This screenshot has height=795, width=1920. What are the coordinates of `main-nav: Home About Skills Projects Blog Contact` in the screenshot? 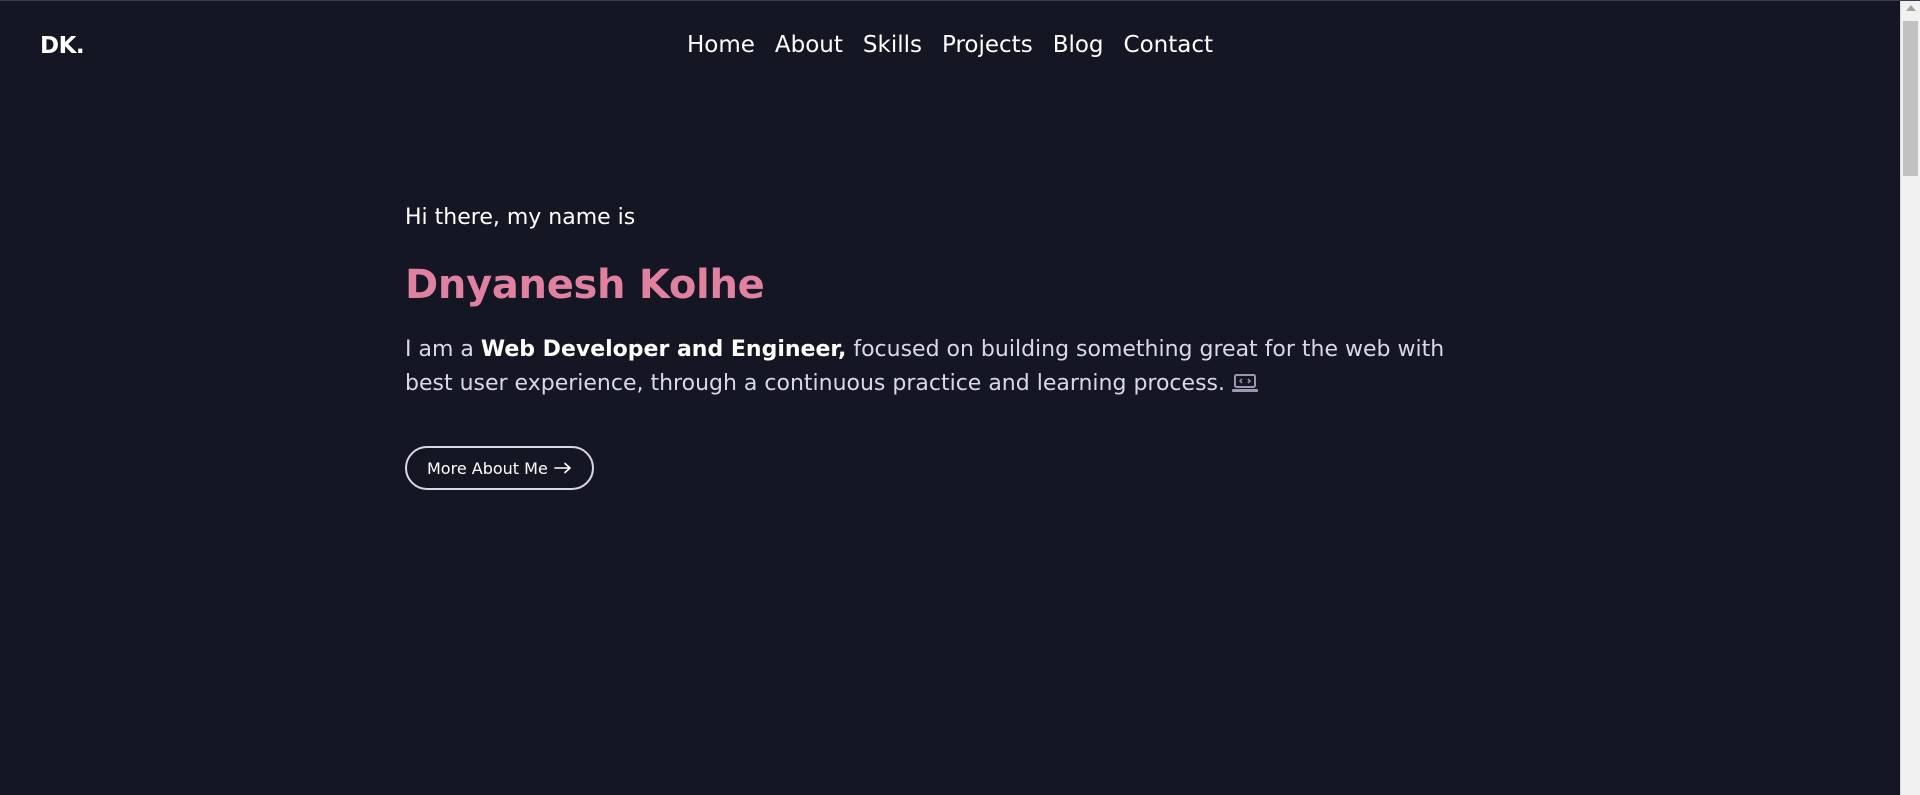 It's located at (950, 45).